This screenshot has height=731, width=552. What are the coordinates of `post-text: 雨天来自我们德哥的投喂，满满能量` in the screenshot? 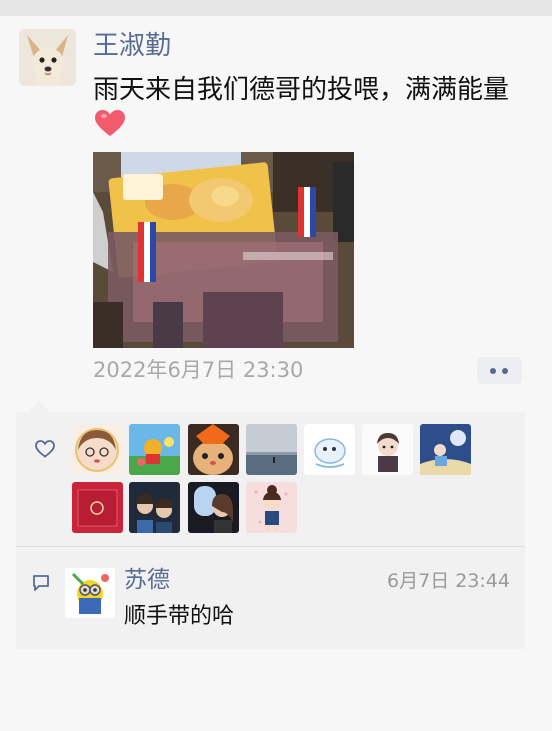 It's located at (301, 90).